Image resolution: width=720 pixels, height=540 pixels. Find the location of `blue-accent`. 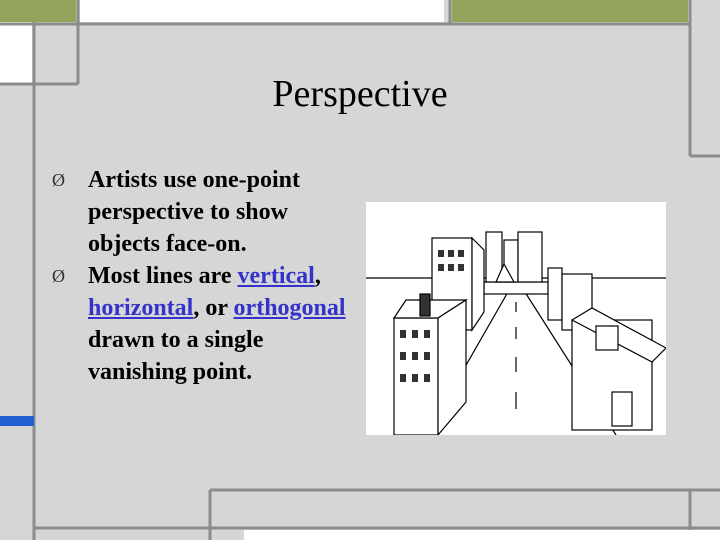

blue-accent is located at coordinates (17, 421).